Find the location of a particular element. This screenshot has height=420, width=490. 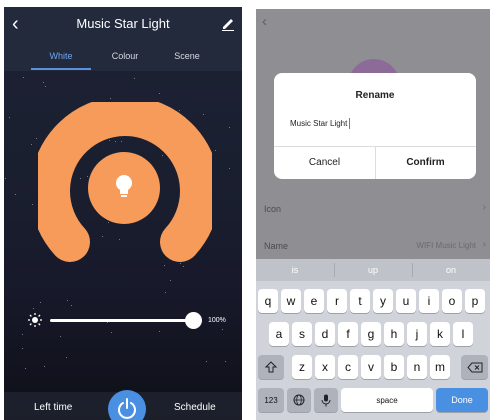

text-cursor is located at coordinates (350, 123).